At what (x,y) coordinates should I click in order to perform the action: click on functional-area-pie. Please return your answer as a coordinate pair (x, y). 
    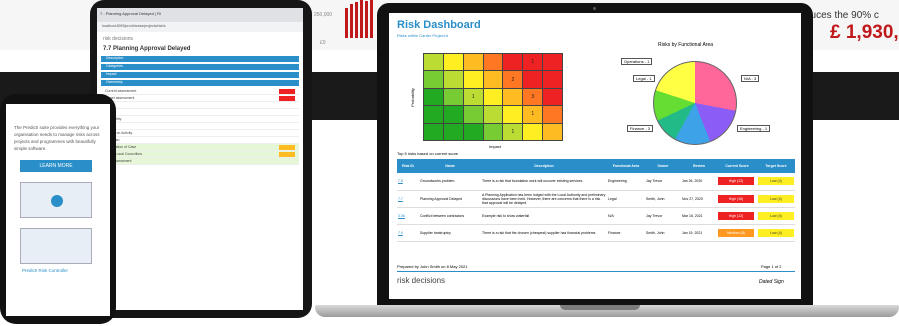
    Looking at the image, I should click on (695, 103).